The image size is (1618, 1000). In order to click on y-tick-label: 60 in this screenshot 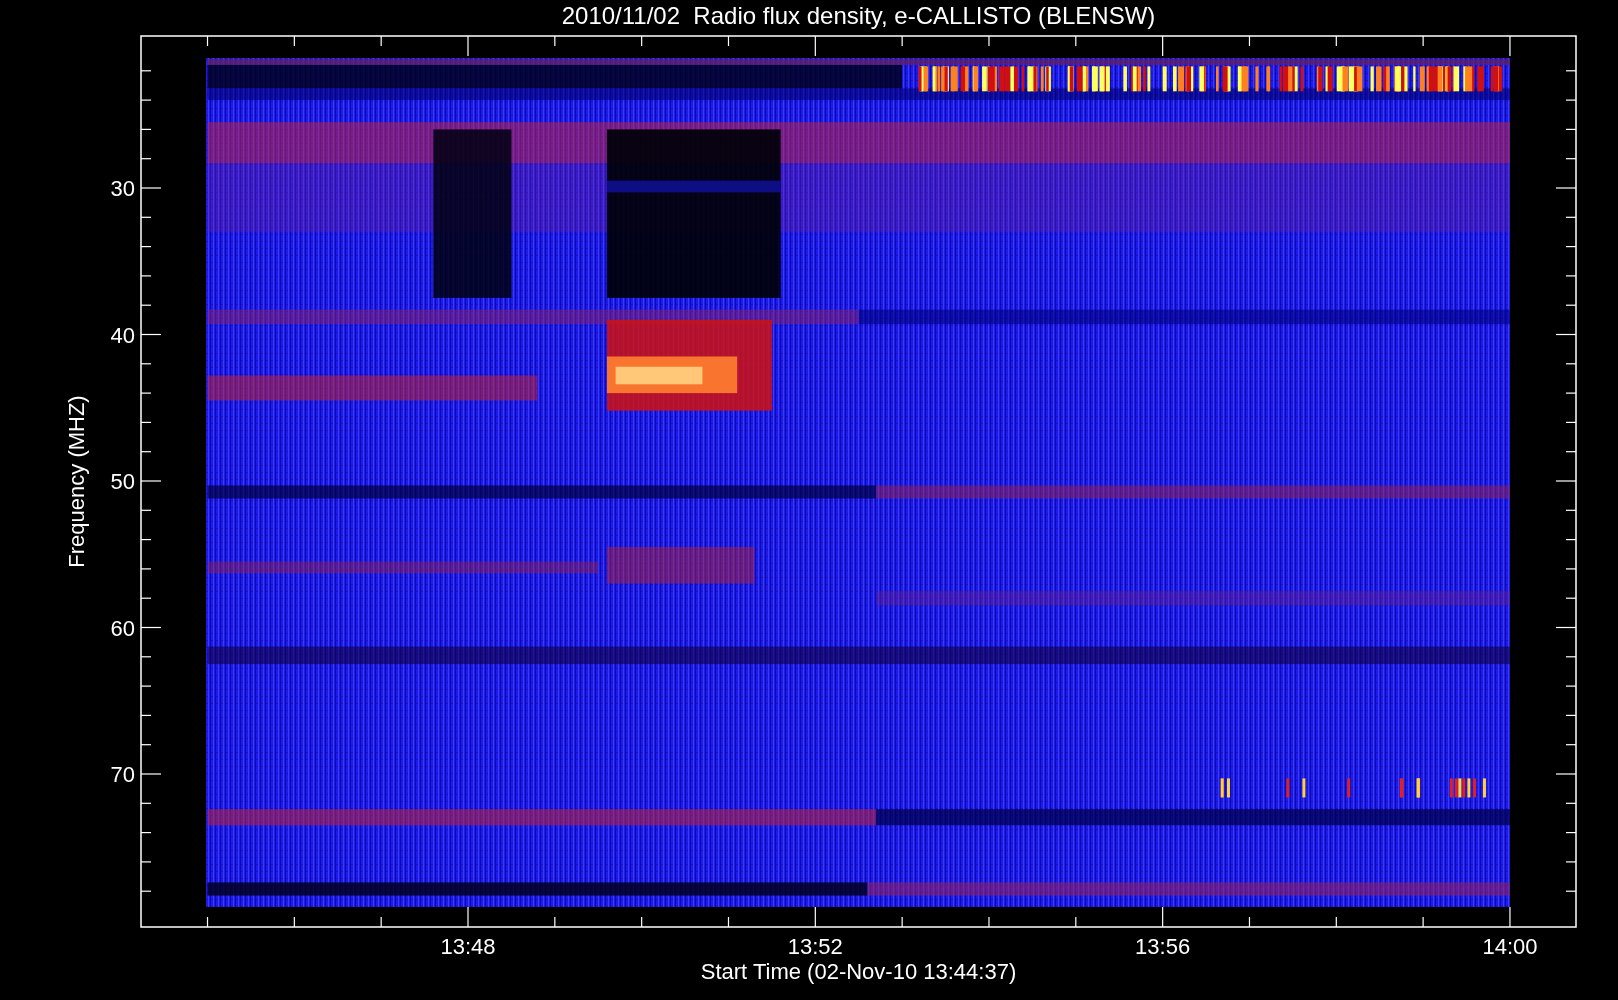, I will do `click(122, 628)`.